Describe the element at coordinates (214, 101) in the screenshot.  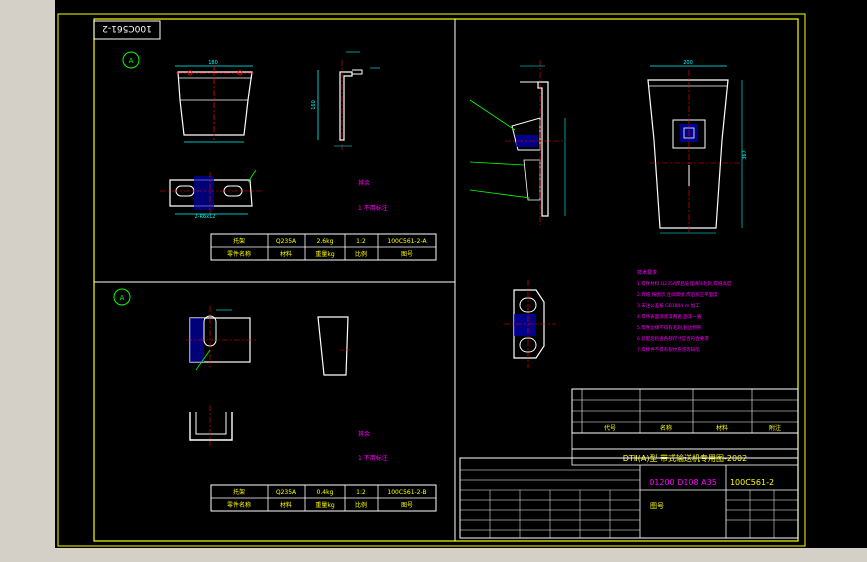
I see `part-a-front-view: 180` at that location.